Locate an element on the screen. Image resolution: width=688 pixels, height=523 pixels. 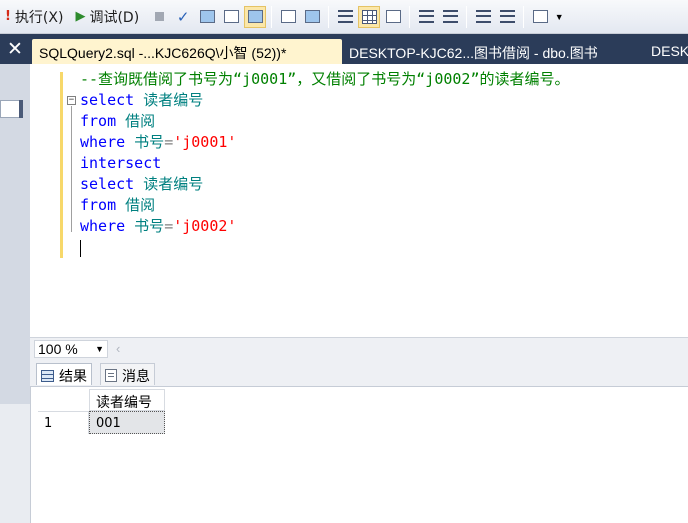
display-plan-button is located at coordinates (231, 17).